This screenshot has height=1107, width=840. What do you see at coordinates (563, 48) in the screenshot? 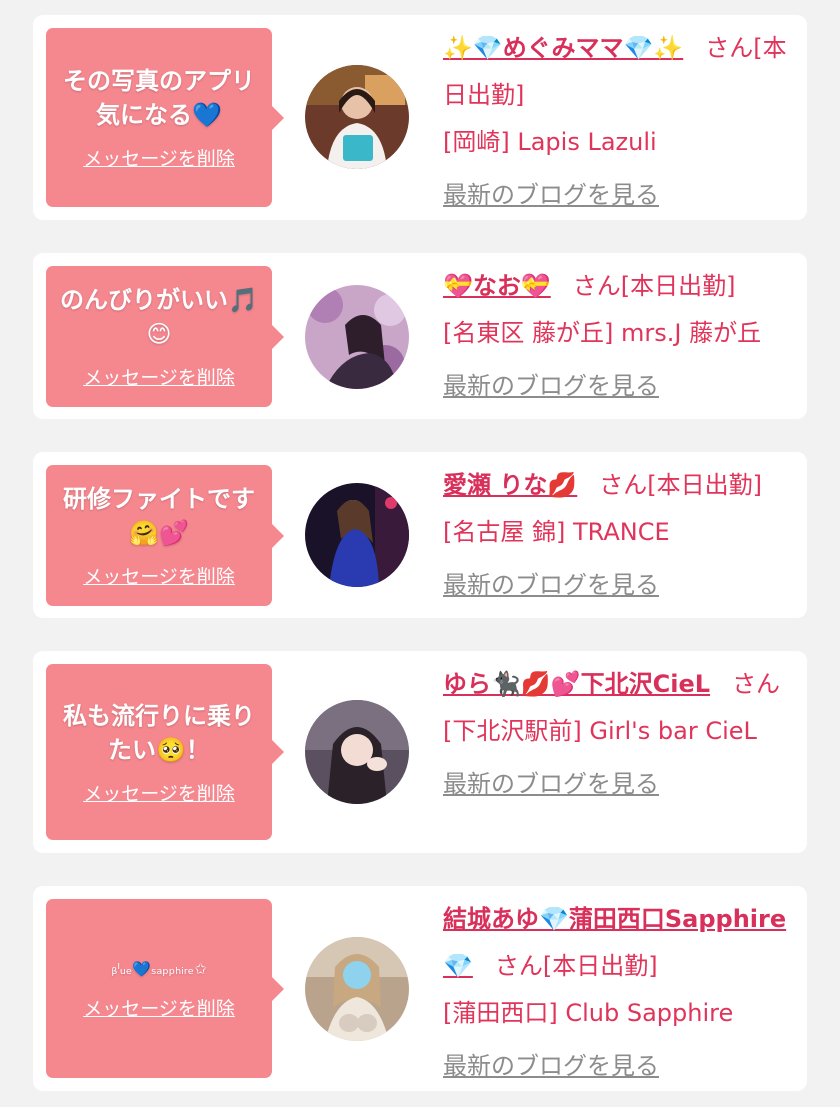
I see `girl-name-link: ✨💎めぐみママ💎✨` at bounding box center [563, 48].